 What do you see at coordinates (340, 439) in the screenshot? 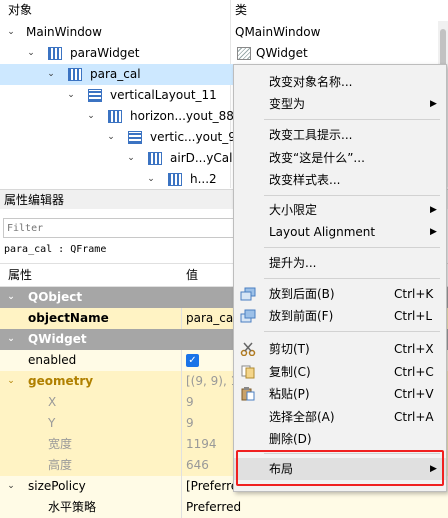
I see `menu-item-delete: 删除(D)` at bounding box center [340, 439].